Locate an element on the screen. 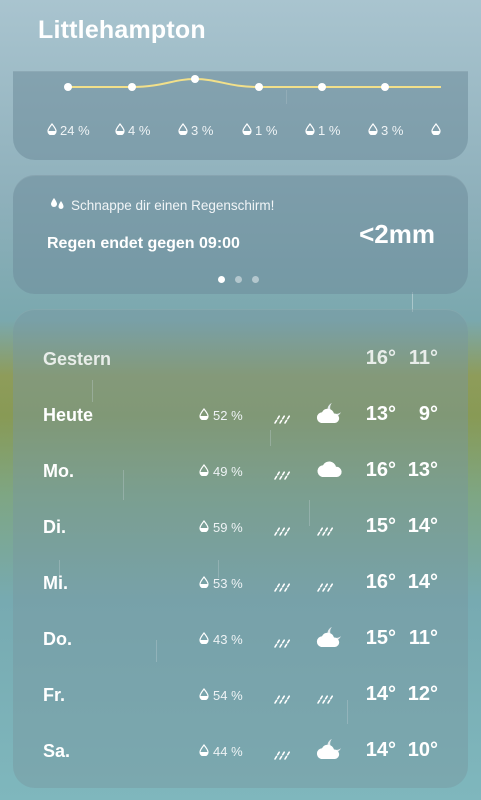 Image resolution: width=481 pixels, height=800 pixels. precip-chance-value: 52 % is located at coordinates (228, 415).